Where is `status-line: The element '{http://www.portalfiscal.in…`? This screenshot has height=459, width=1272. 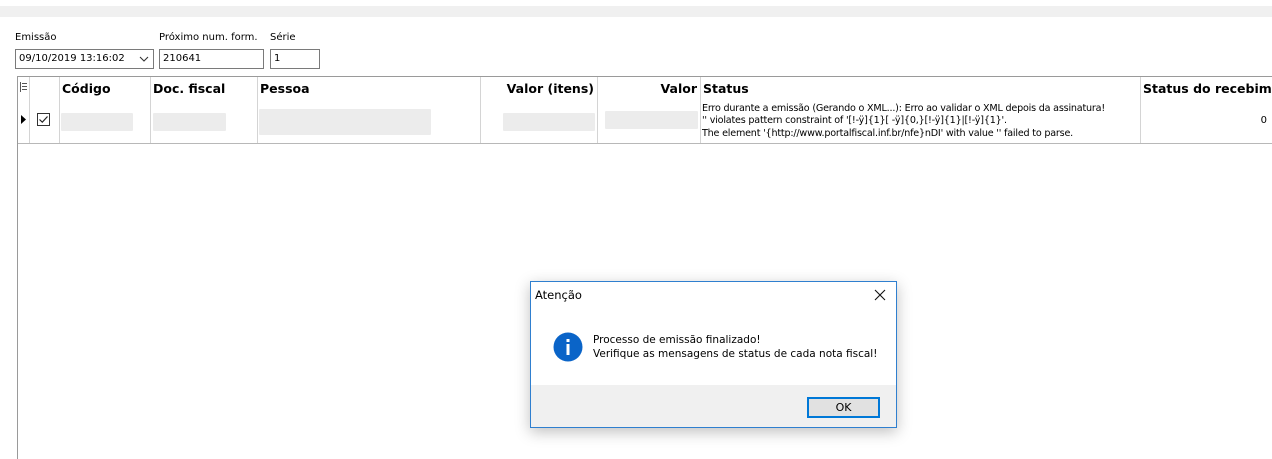
status-line: The element '{http://www.portalfiscal.in… is located at coordinates (888, 133).